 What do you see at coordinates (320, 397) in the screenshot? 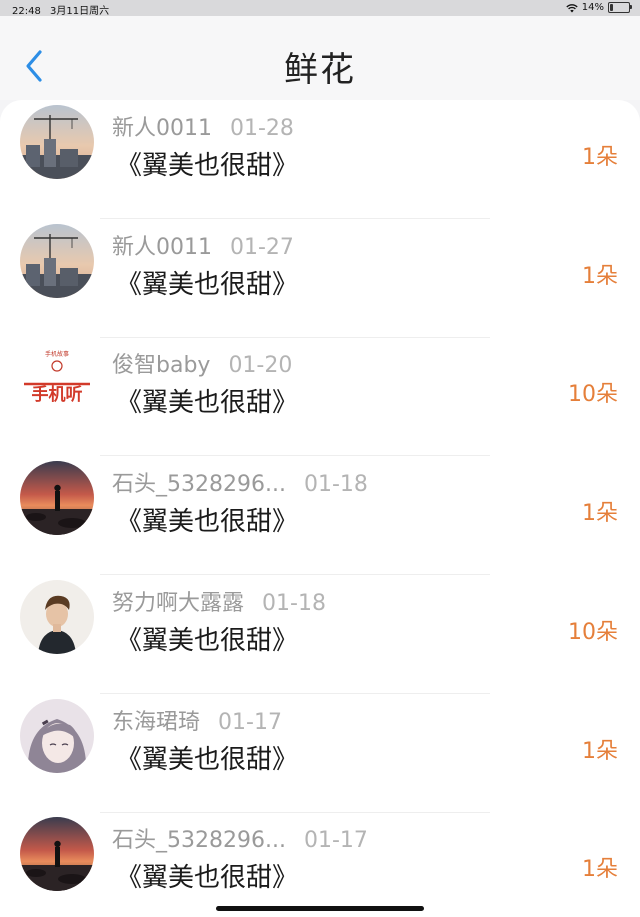
I see `list-item: 手机故事 手机听 俊智baby 01-20 《翼美也很甜》 10朵` at bounding box center [320, 397].